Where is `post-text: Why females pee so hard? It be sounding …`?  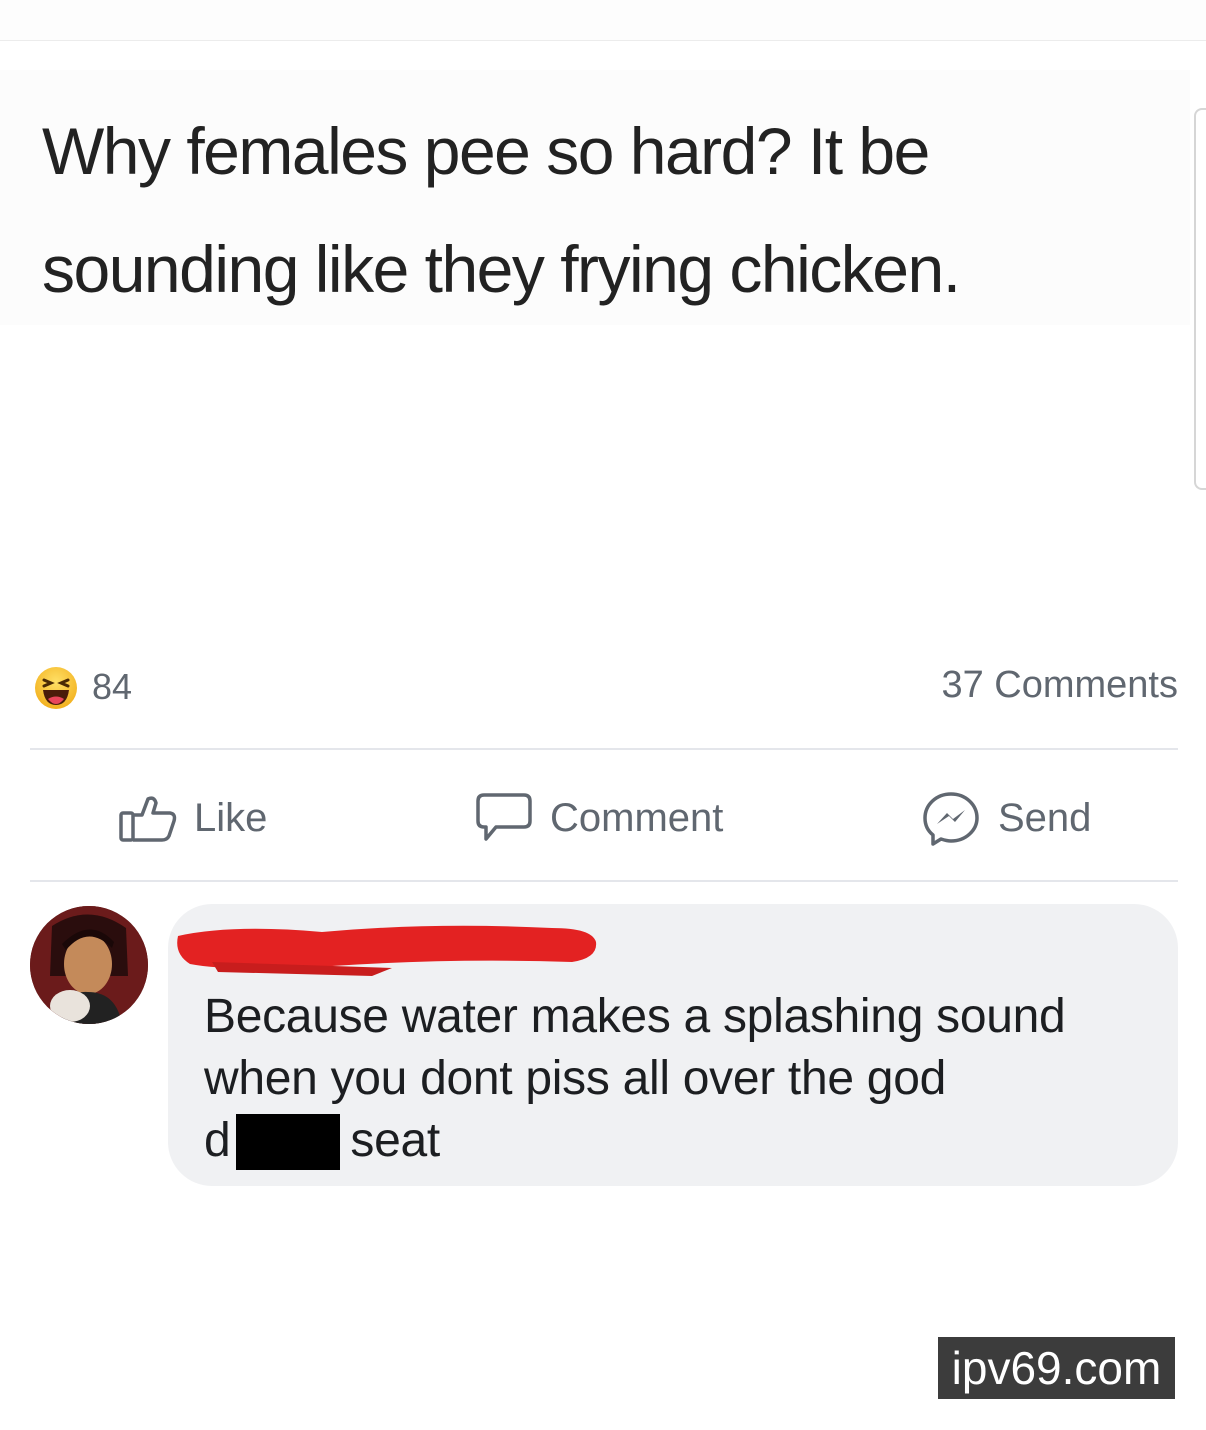
post-text: Why females pee so hard? It be sounding … is located at coordinates (501, 210).